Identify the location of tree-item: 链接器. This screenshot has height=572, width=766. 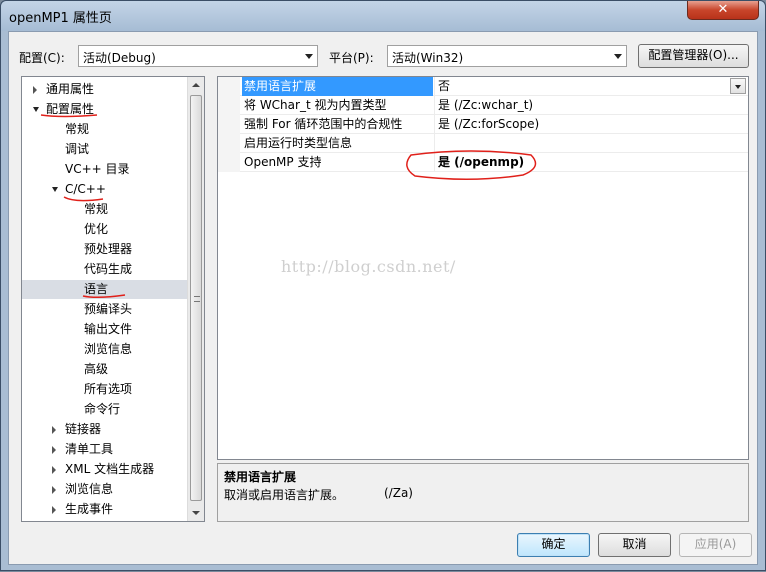
(105, 429).